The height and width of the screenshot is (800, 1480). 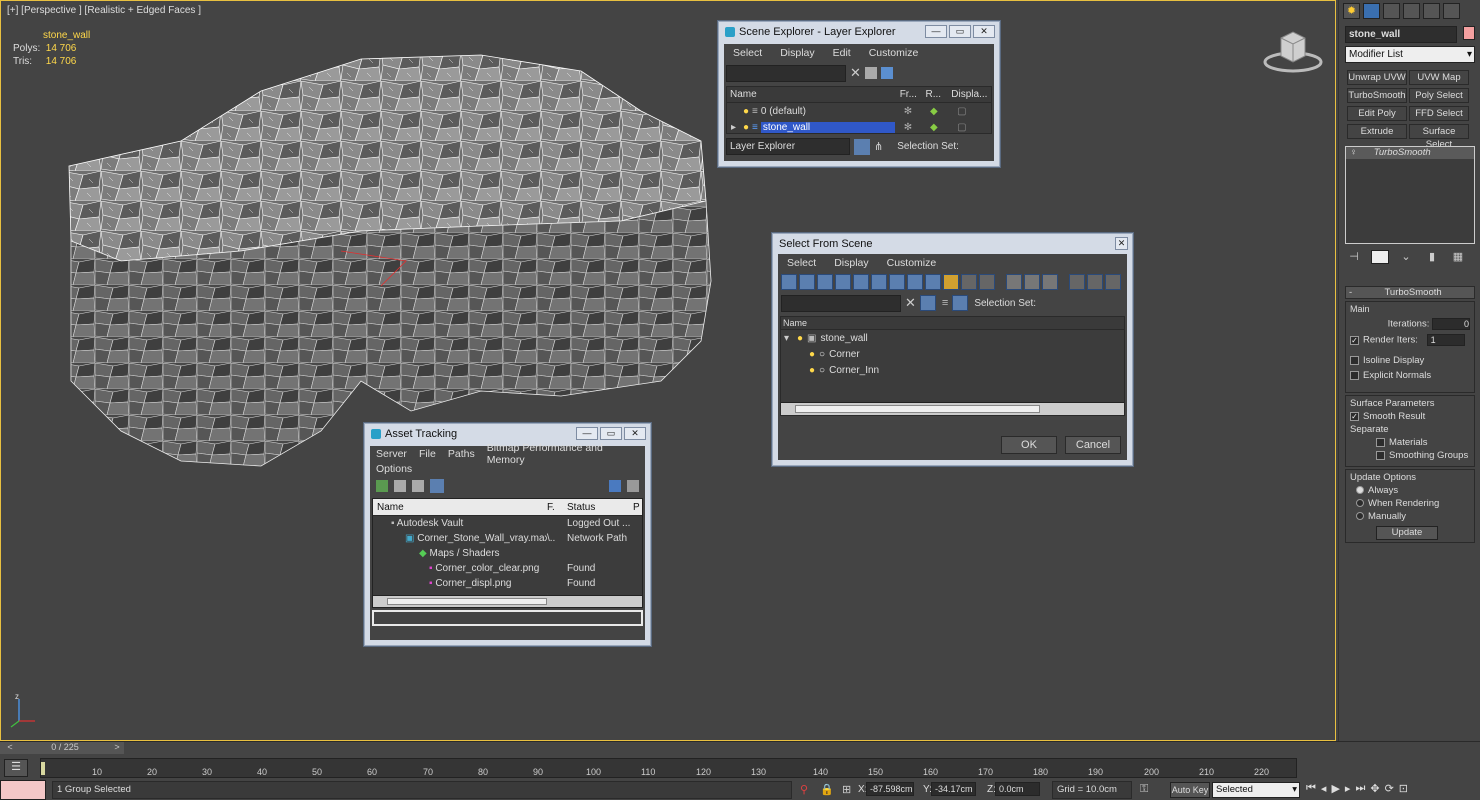 What do you see at coordinates (962, 111) in the screenshot?
I see `display-box-icon: ▢` at bounding box center [962, 111].